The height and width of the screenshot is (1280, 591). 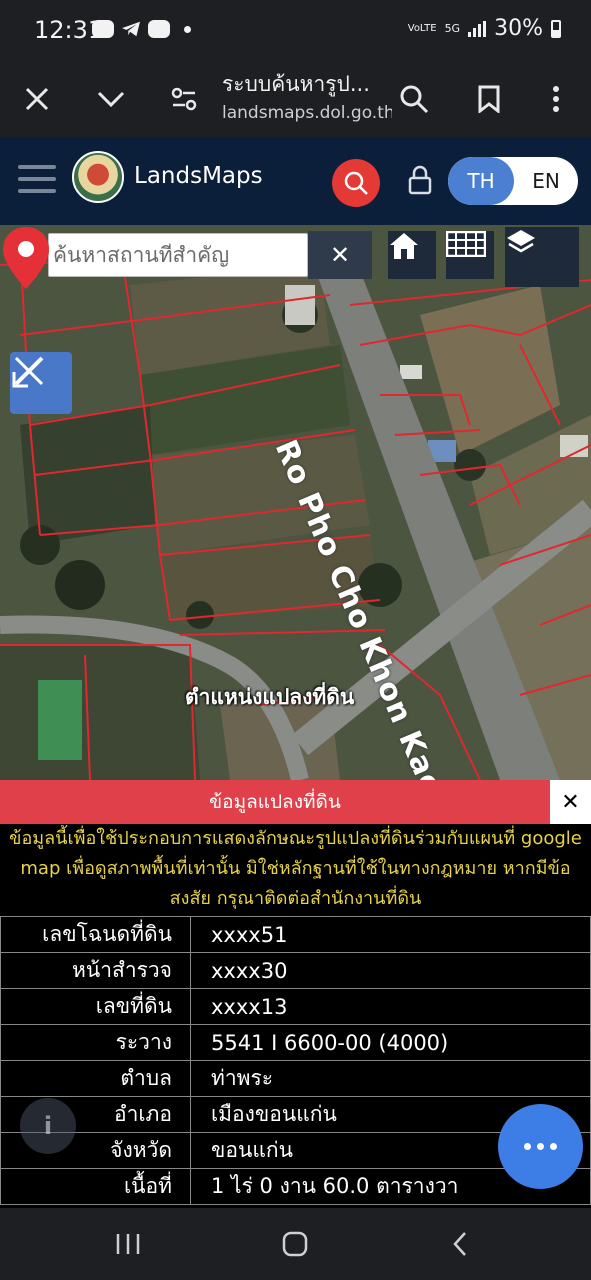 I want to click on battery-percent: 30%, so click(x=518, y=28).